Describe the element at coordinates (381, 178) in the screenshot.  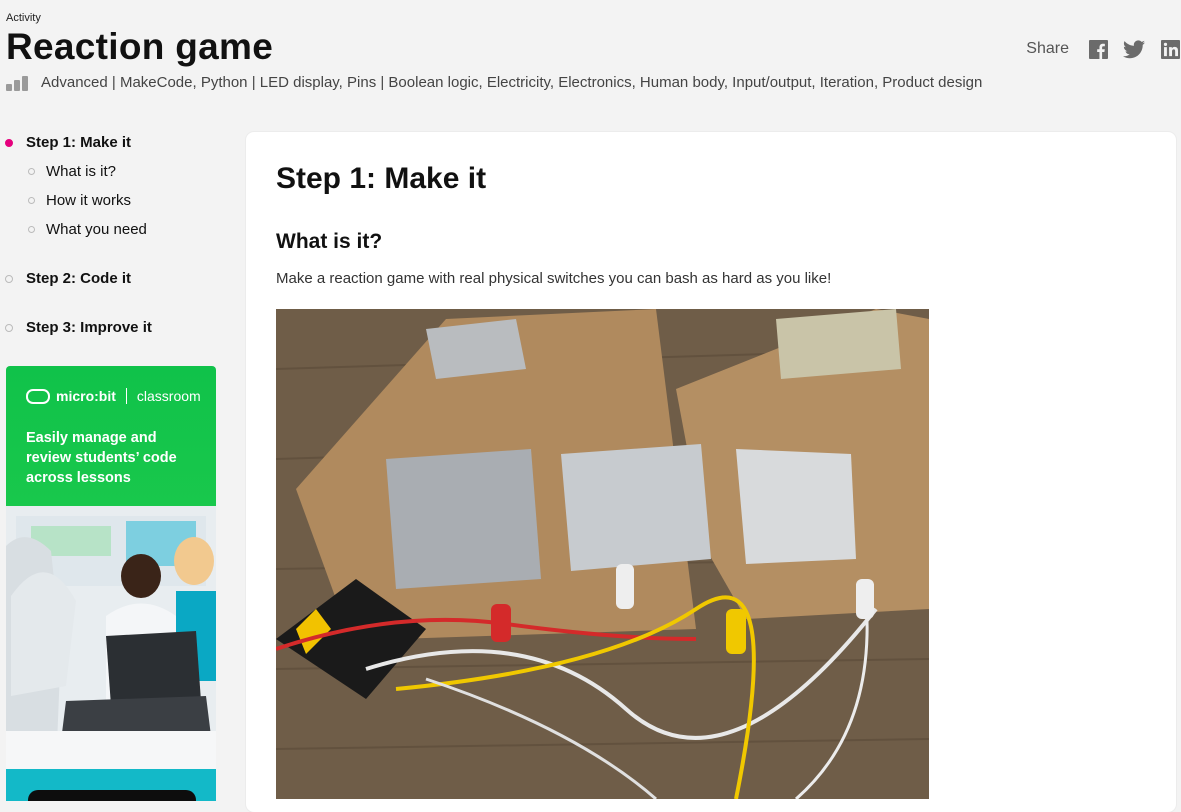
I see `step-title: Step 1: Make it` at that location.